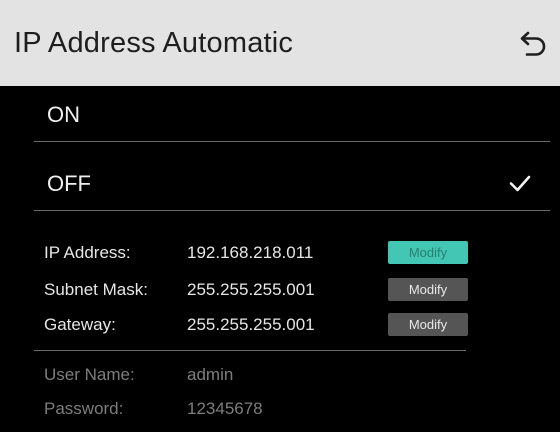 This screenshot has width=560, height=432. I want to click on back-button, so click(534, 44).